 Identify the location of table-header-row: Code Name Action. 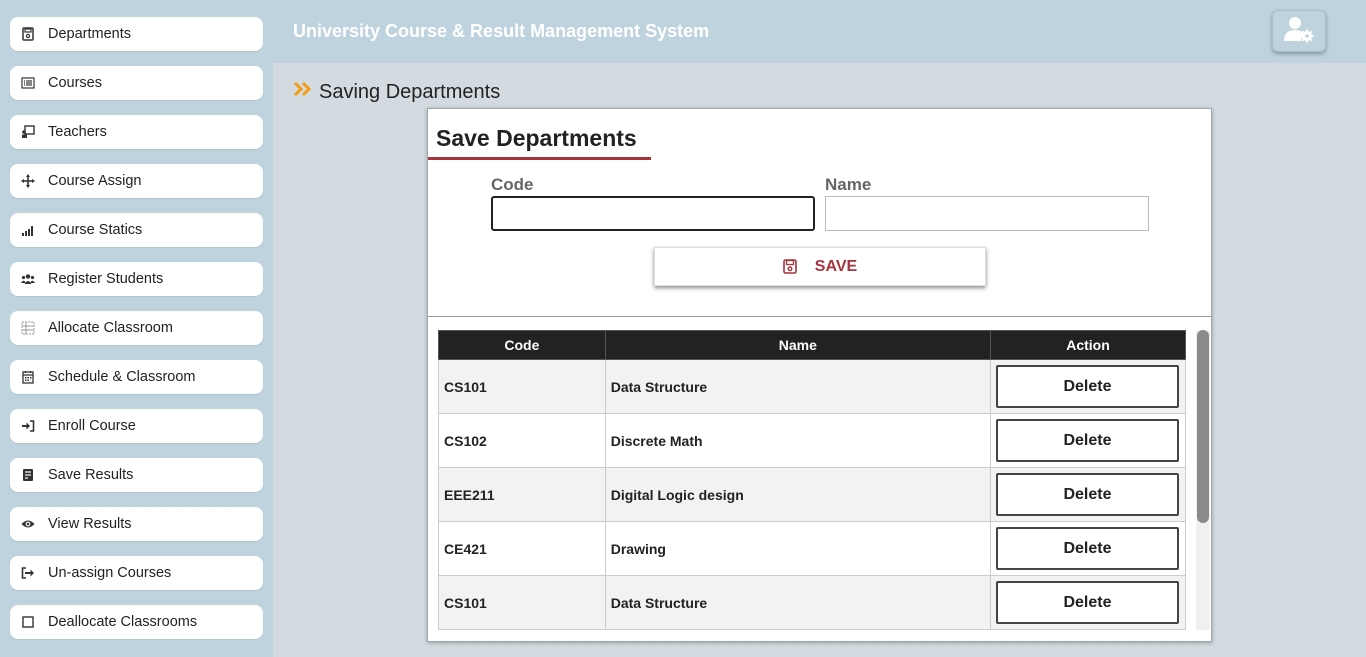
(812, 345).